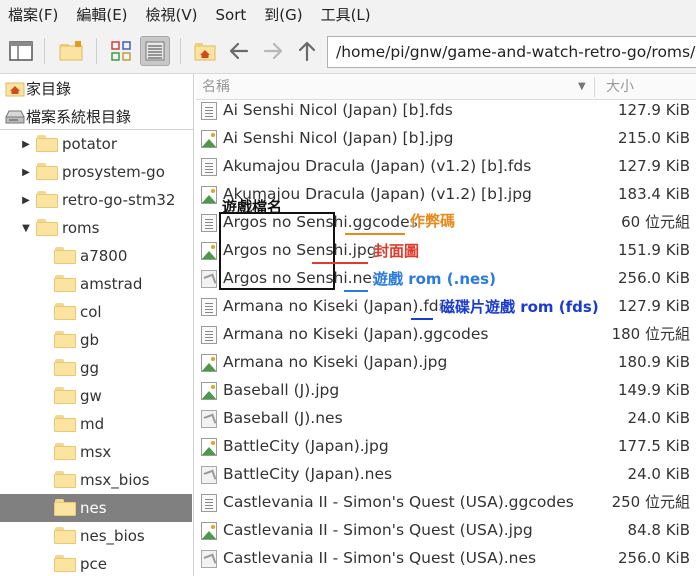  What do you see at coordinates (112, 536) in the screenshot?
I see `tree-item-label: nes_bios` at bounding box center [112, 536].